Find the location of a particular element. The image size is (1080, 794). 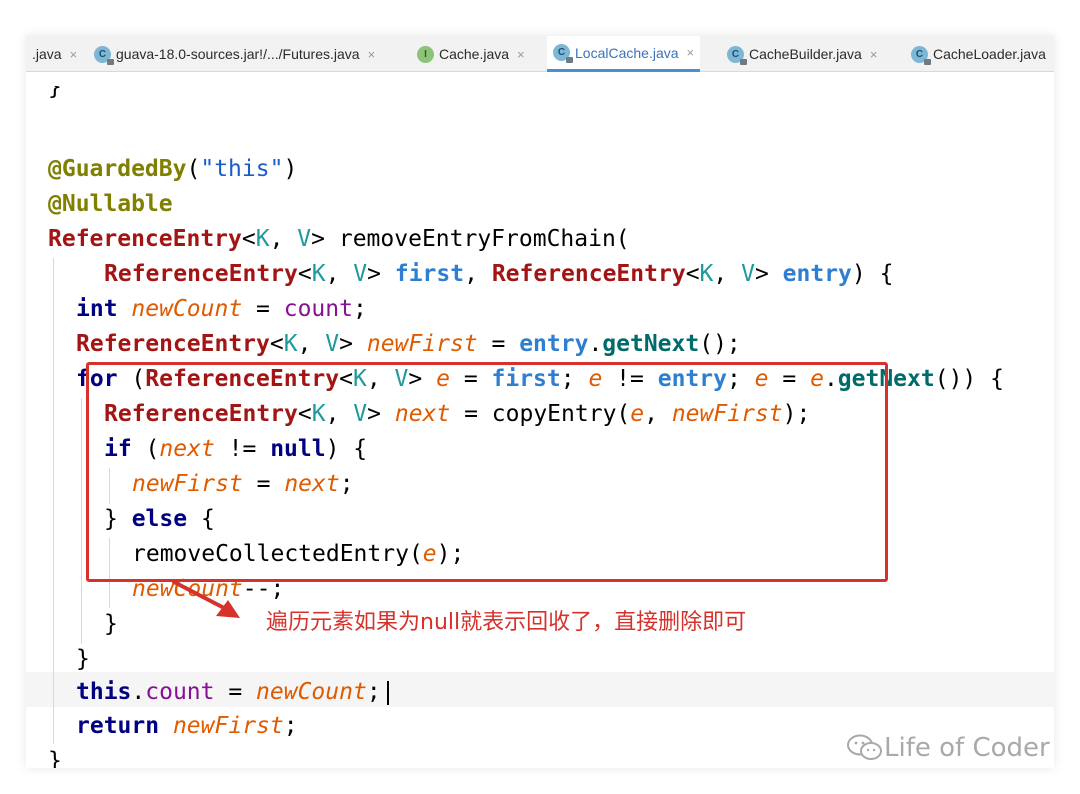

tab-cache-java: I Cache.java × is located at coordinates (471, 54).